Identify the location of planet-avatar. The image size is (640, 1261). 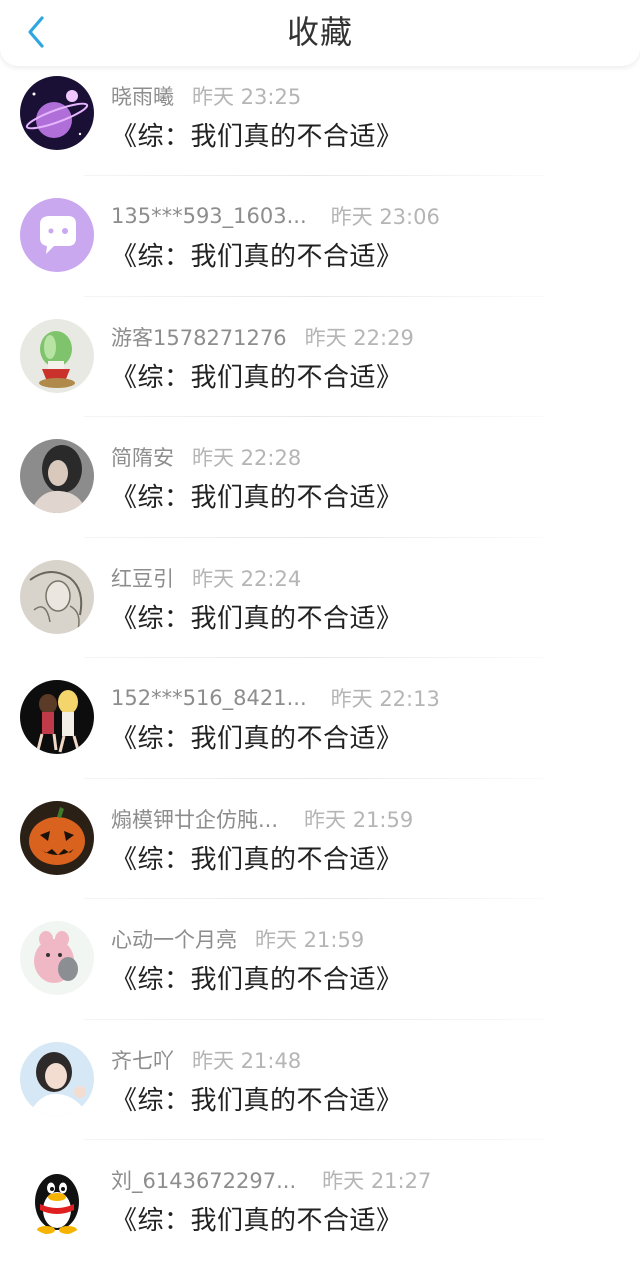
(57, 113).